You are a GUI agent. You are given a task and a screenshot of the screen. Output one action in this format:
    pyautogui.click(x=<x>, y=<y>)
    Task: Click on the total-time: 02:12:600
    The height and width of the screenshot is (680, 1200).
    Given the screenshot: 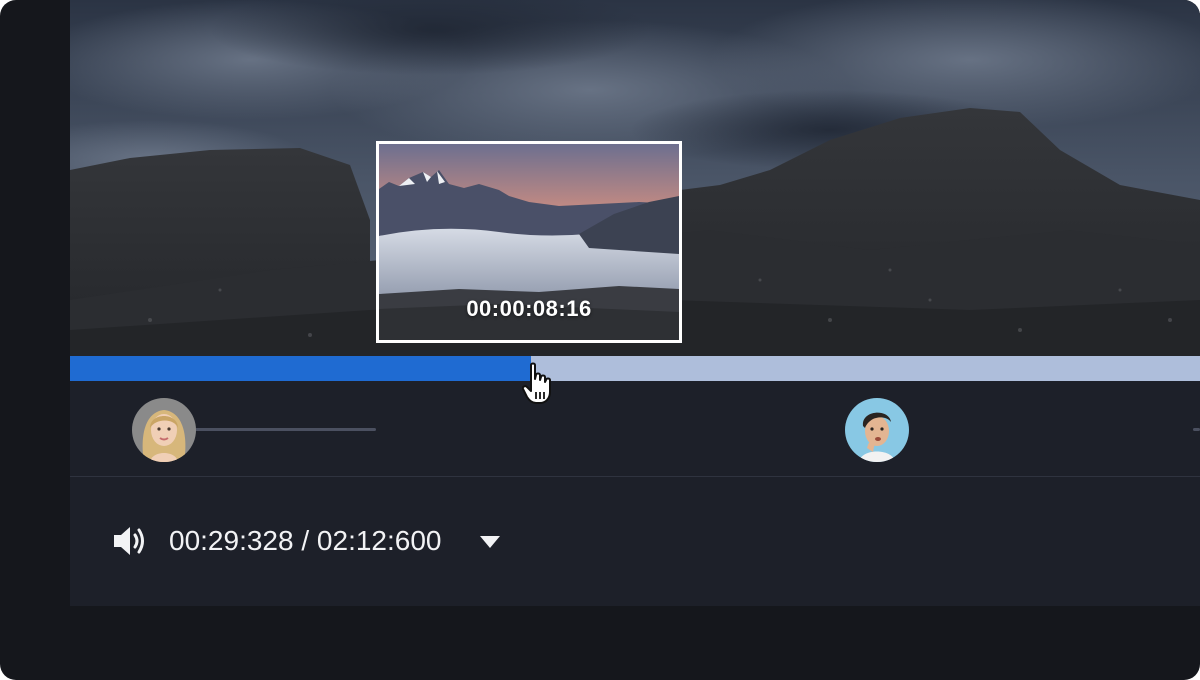 What is the action you would take?
    pyautogui.click(x=379, y=540)
    